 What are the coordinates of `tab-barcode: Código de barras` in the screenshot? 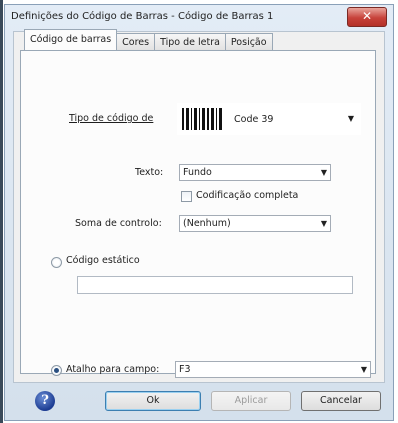 It's located at (71, 39).